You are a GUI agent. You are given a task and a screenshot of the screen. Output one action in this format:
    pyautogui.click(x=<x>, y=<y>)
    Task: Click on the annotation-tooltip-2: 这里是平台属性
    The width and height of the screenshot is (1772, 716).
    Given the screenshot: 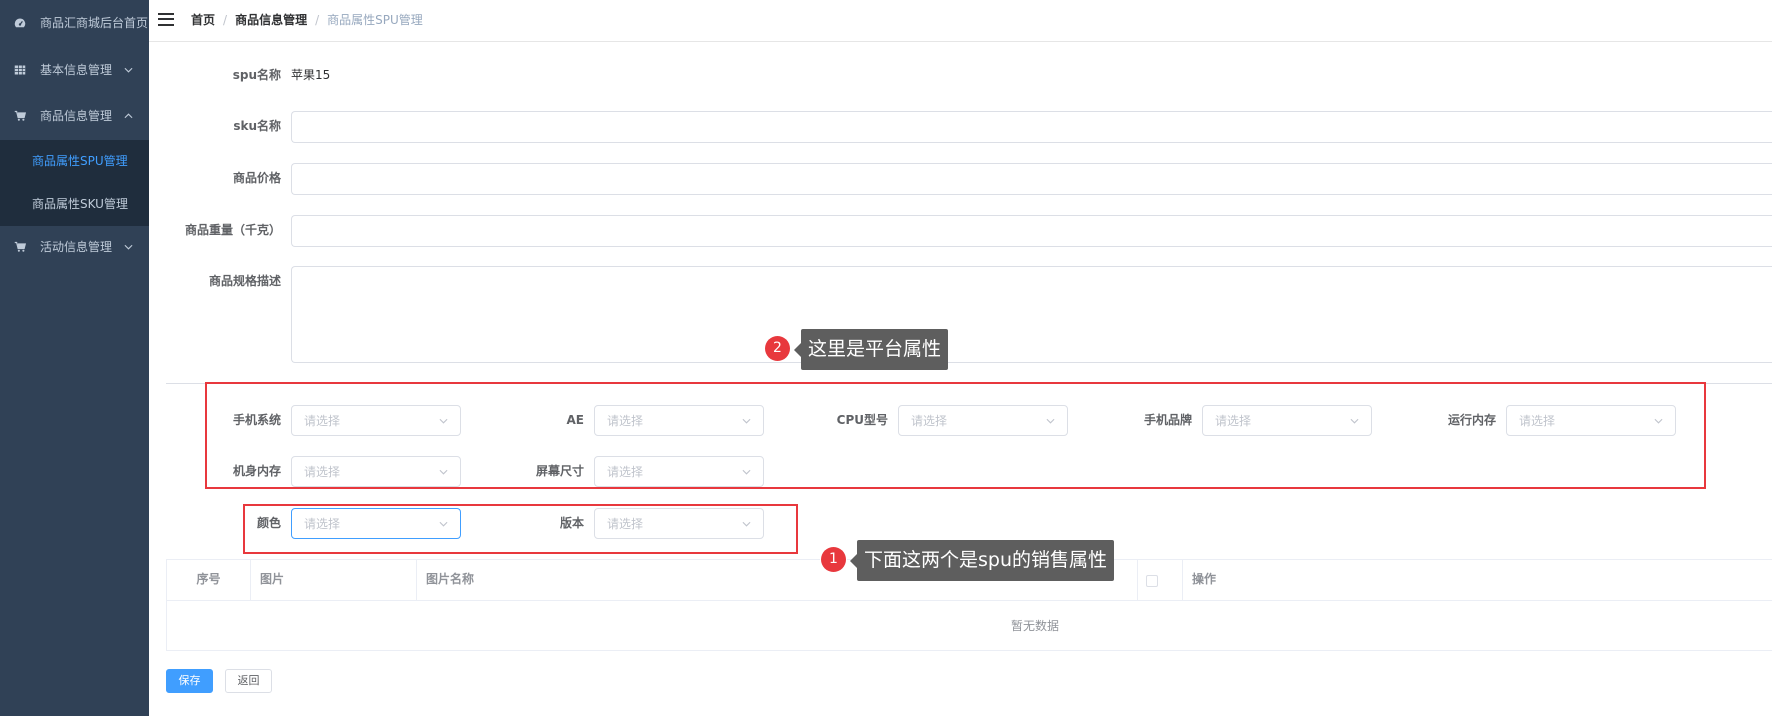 What is the action you would take?
    pyautogui.click(x=871, y=349)
    